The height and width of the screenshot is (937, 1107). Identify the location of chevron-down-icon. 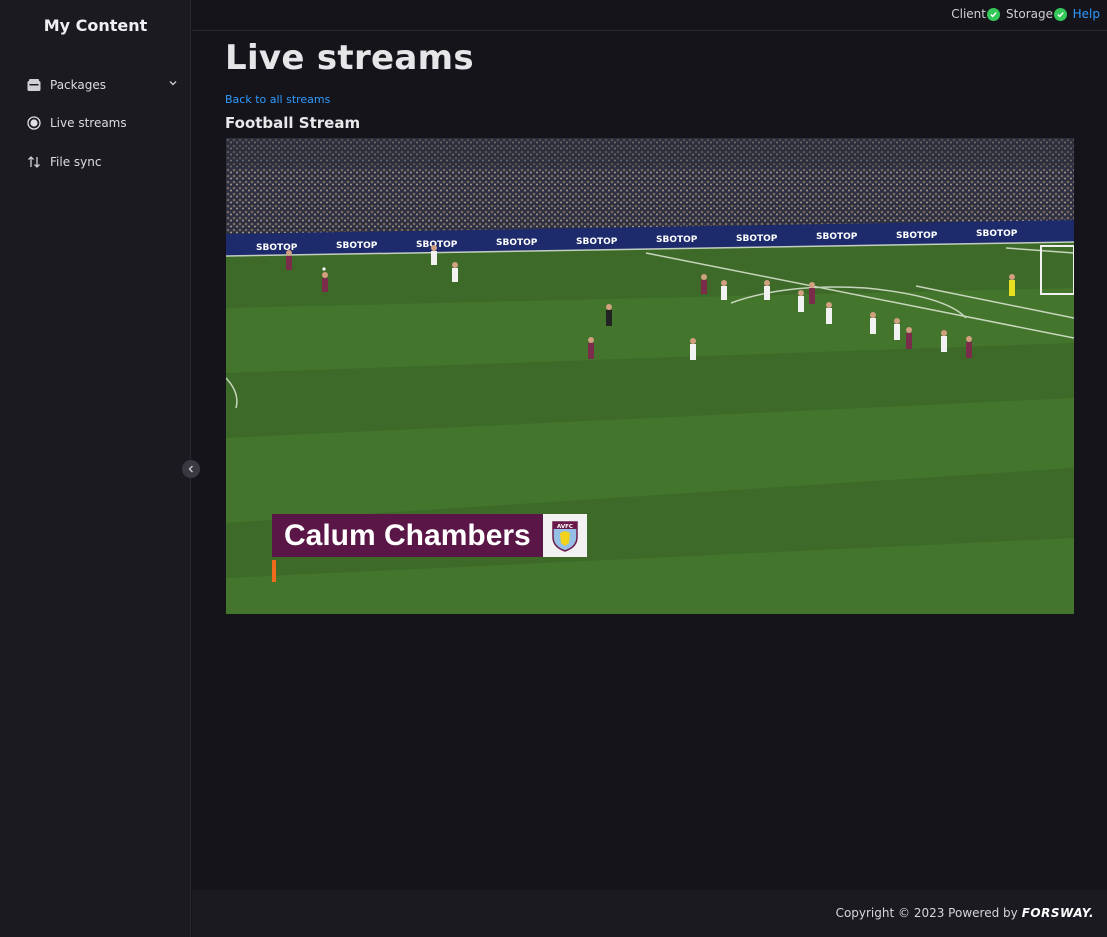
(173, 84).